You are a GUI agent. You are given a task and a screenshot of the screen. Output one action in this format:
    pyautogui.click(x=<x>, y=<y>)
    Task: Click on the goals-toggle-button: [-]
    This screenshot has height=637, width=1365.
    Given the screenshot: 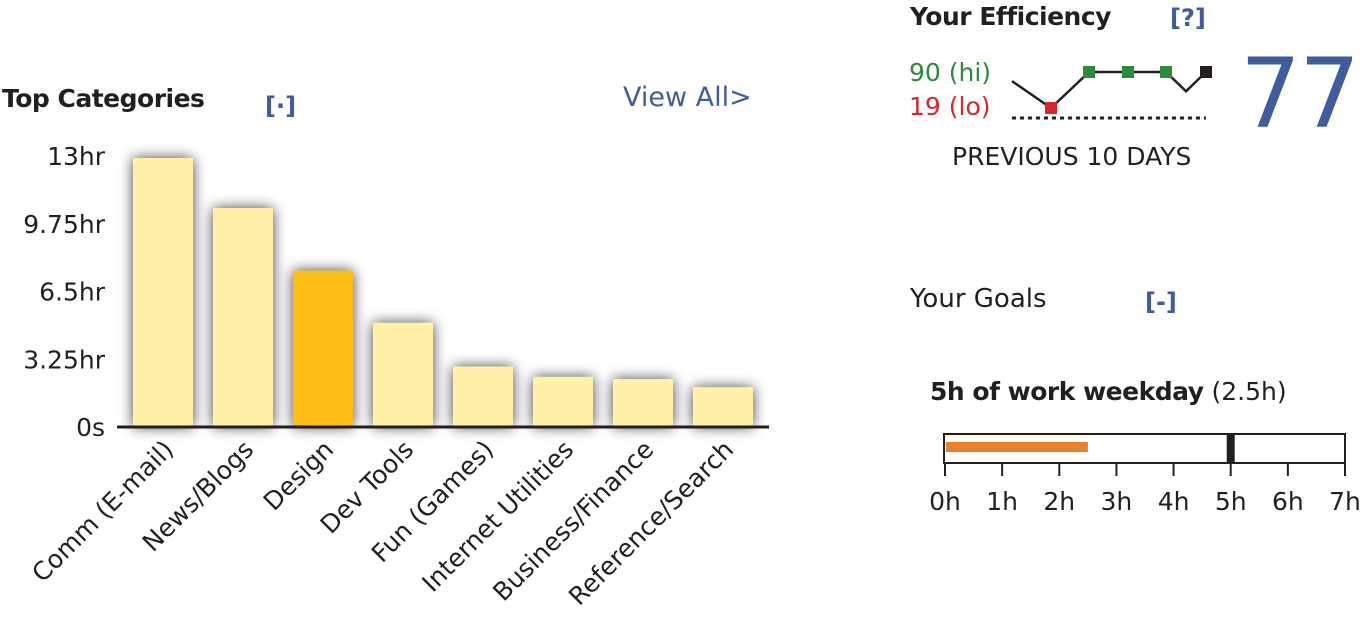 What is the action you would take?
    pyautogui.click(x=1161, y=302)
    